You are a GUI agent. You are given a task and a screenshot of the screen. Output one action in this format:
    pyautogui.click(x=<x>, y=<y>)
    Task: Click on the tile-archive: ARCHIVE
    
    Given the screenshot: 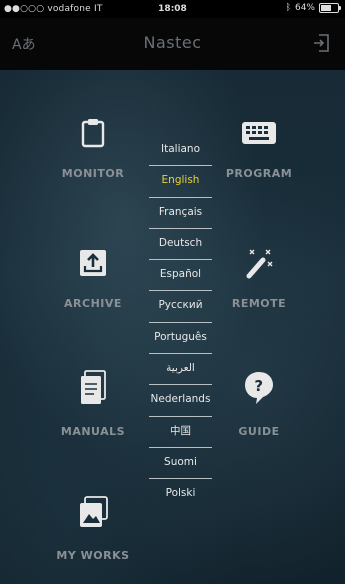 What is the action you would take?
    pyautogui.click(x=93, y=278)
    